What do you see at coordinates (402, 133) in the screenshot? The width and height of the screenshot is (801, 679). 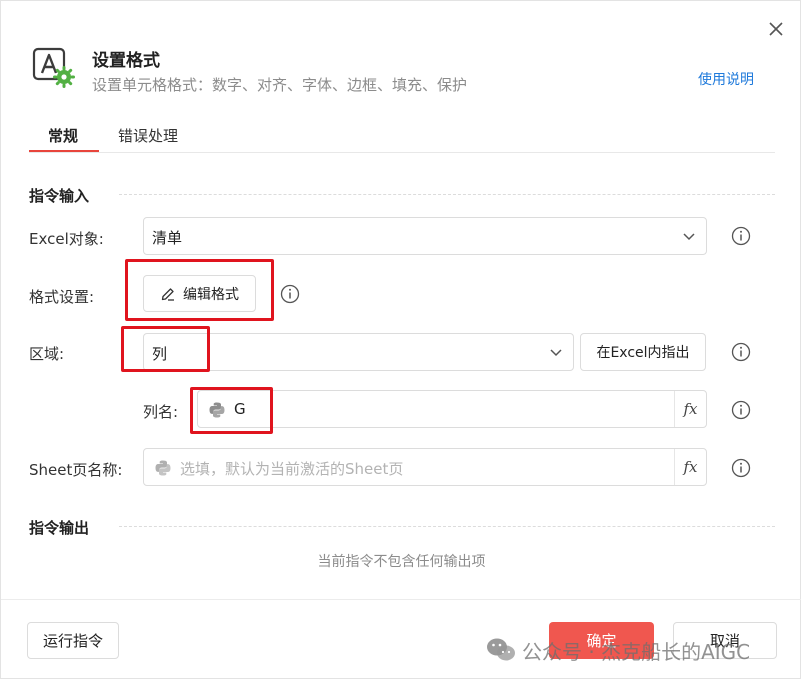 I see `tab-bar: 常规 错误处理` at bounding box center [402, 133].